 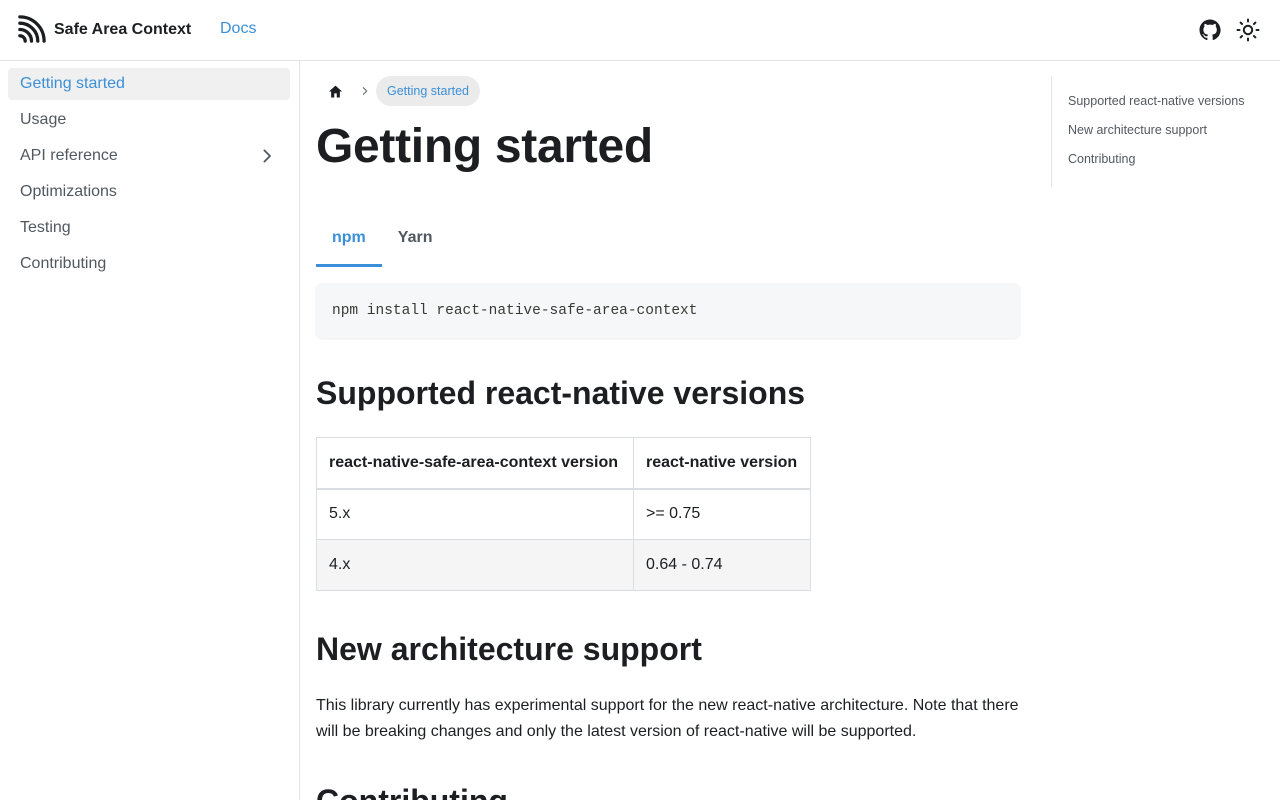 I want to click on heading-supported-versions: Supported react-native versions, so click(x=561, y=393).